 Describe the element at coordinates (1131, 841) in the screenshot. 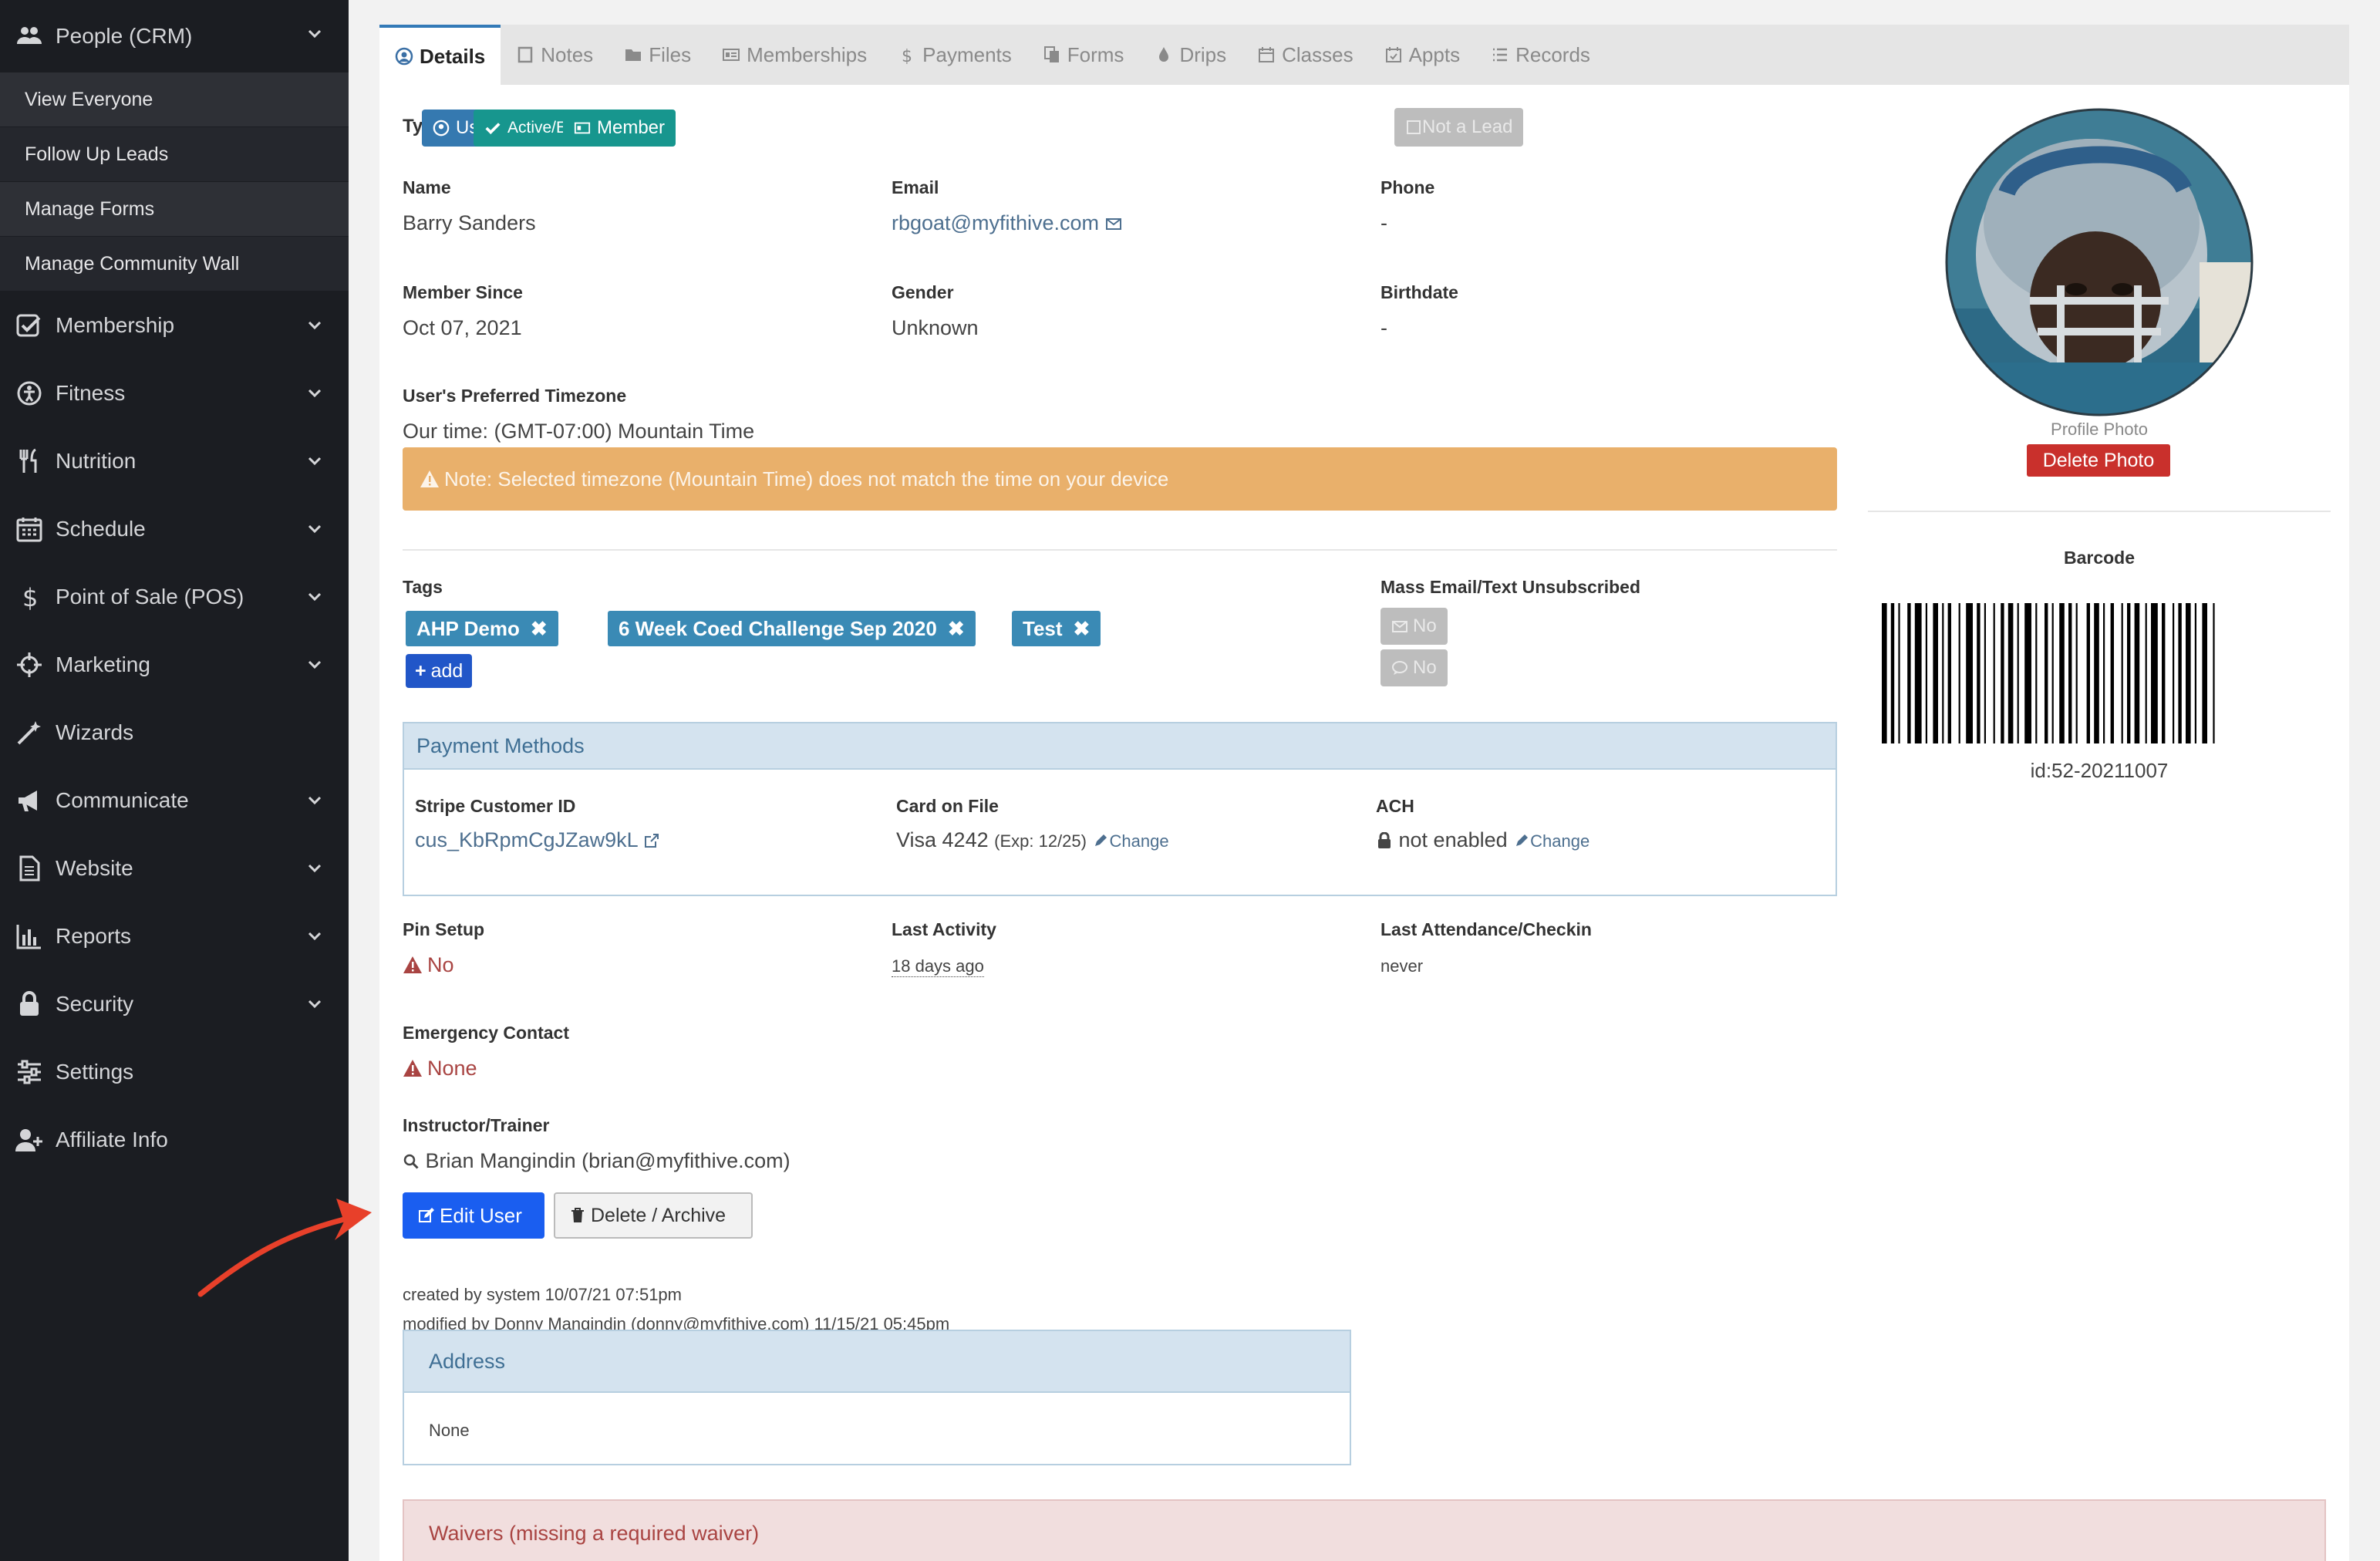

I see `change-card-link: Change` at that location.